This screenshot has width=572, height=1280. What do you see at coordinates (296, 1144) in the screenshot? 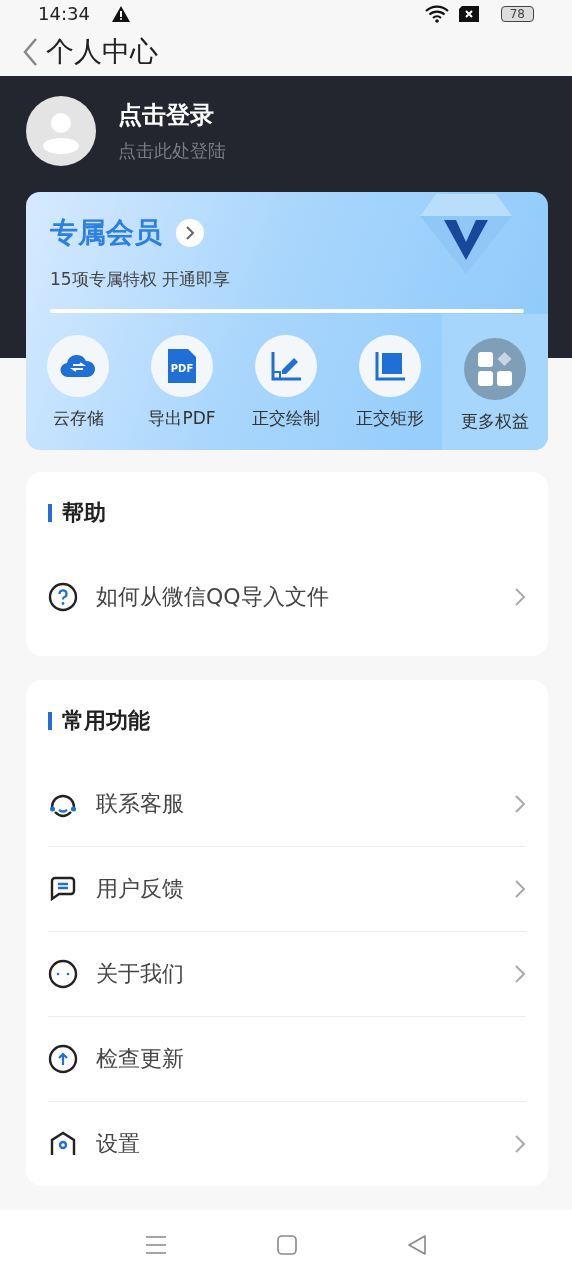
I see `menu-item: 设置` at bounding box center [296, 1144].